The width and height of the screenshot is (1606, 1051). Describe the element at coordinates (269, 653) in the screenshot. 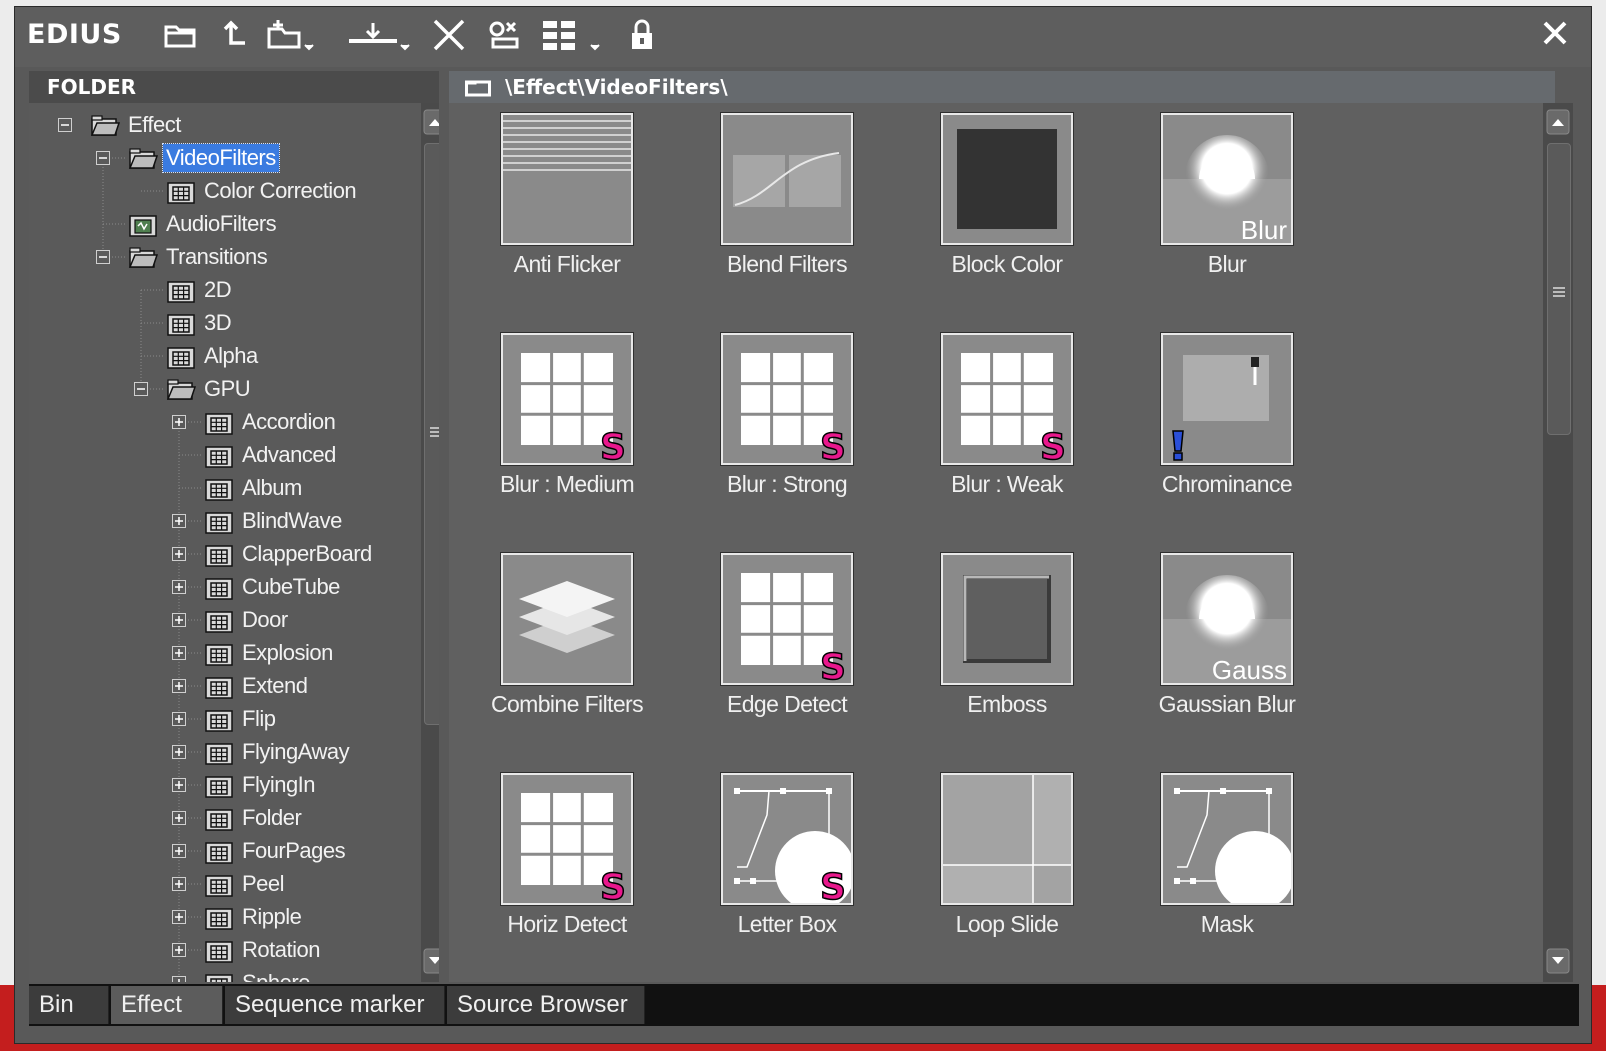

I see `tree-item-explosion: Explosion` at that location.